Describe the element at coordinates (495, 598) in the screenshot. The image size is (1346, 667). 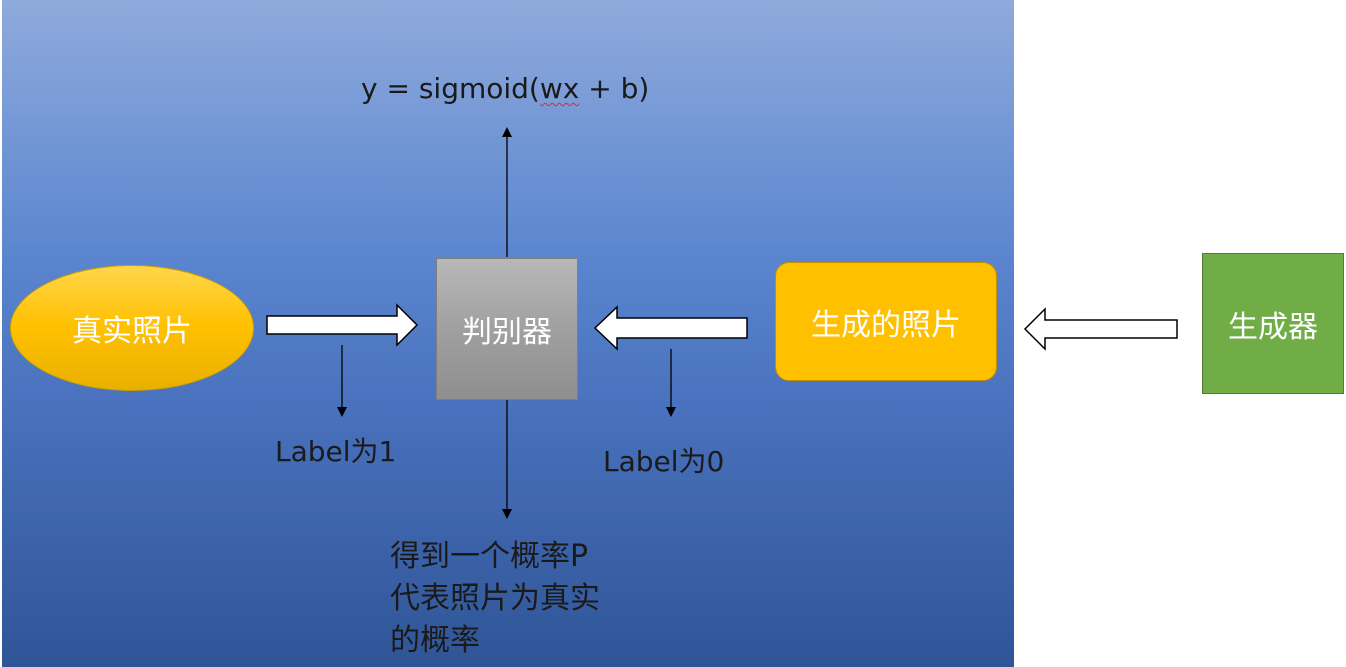
I see `probability-line-2: 代表照片为真实` at that location.